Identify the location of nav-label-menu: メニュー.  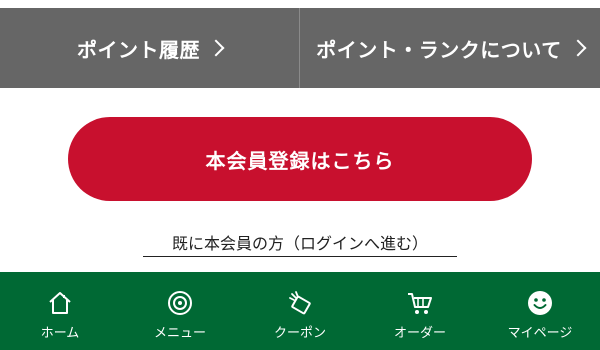
(179, 333).